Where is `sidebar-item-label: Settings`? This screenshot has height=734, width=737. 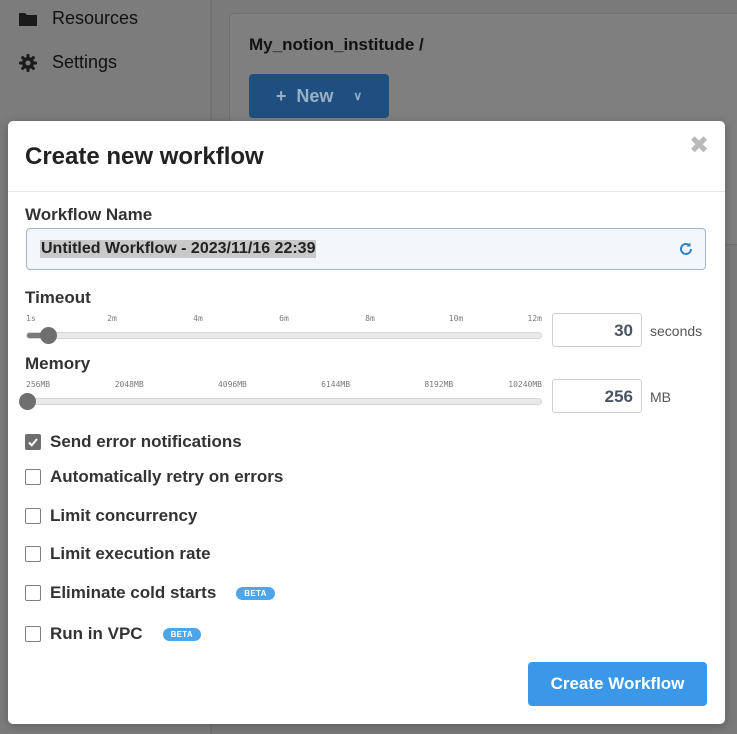 sidebar-item-label: Settings is located at coordinates (85, 62).